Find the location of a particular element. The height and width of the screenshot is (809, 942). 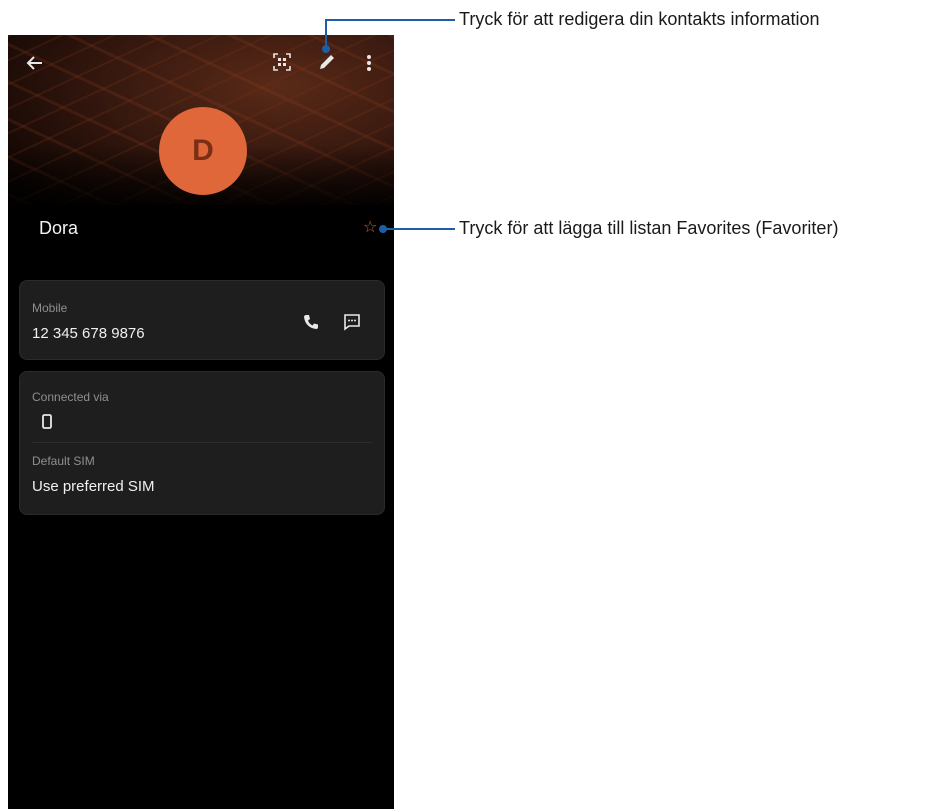

smartphone-icon is located at coordinates (47, 421).